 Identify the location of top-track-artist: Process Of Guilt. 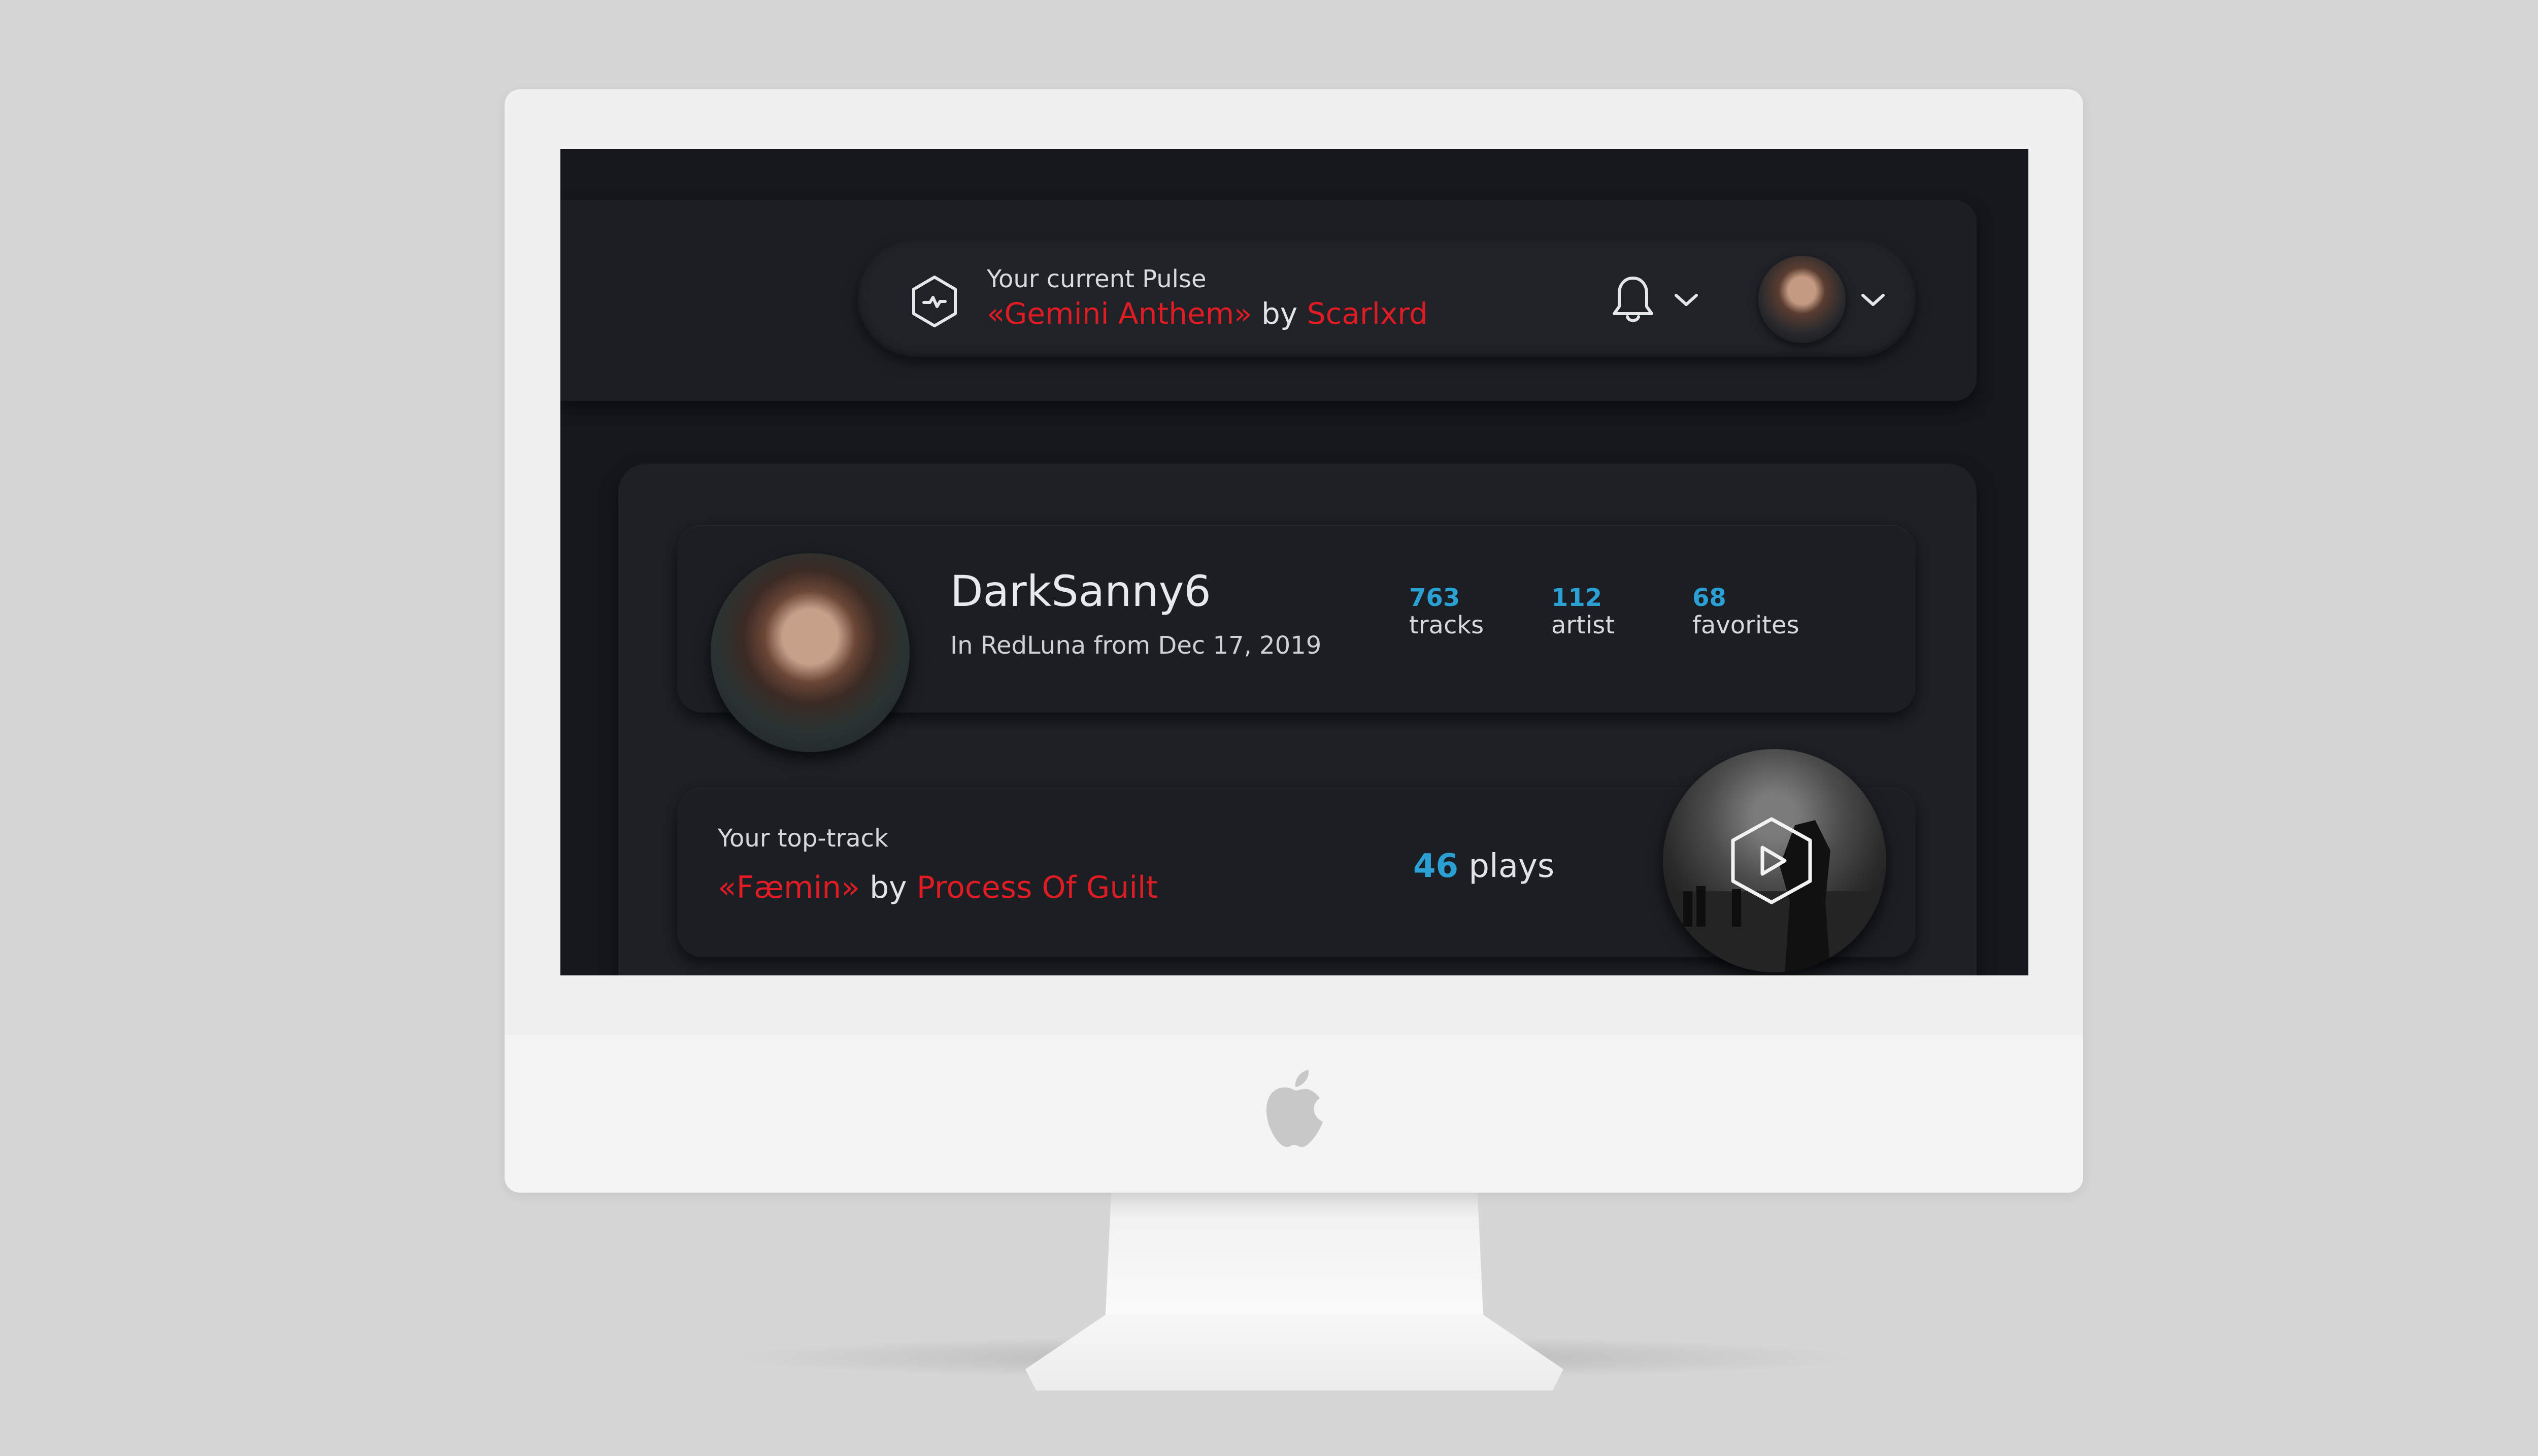
(1037, 887).